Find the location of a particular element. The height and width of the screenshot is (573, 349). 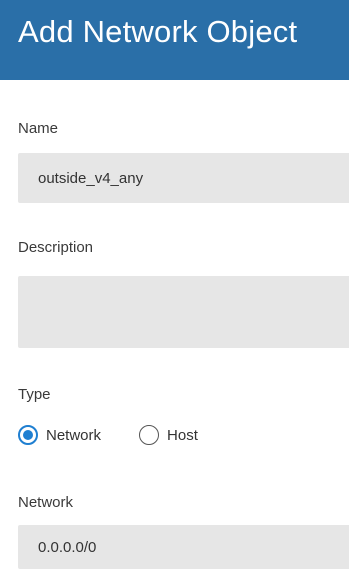

radio-dot-icon is located at coordinates (28, 435).